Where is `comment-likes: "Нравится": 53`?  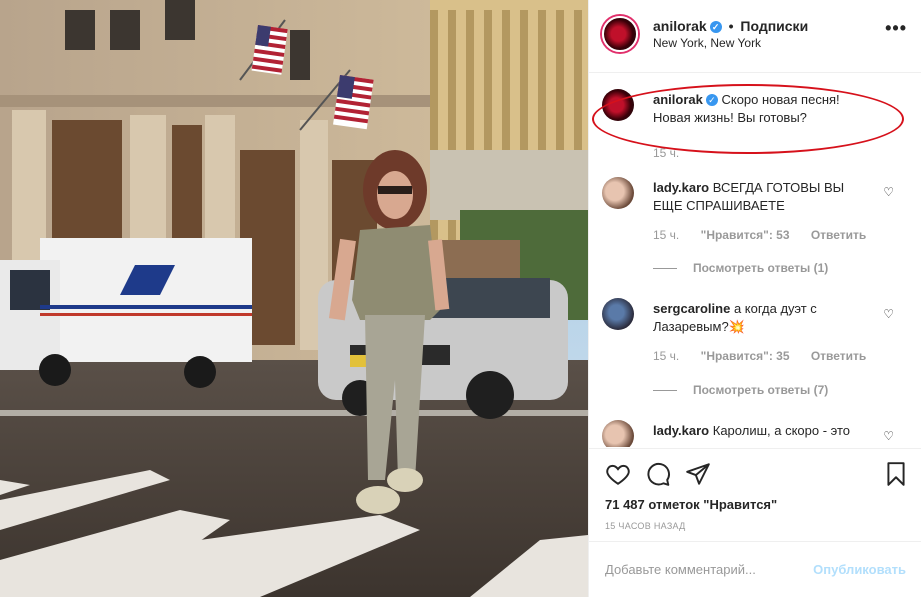
comment-likes: "Нравится": 53 is located at coordinates (745, 235).